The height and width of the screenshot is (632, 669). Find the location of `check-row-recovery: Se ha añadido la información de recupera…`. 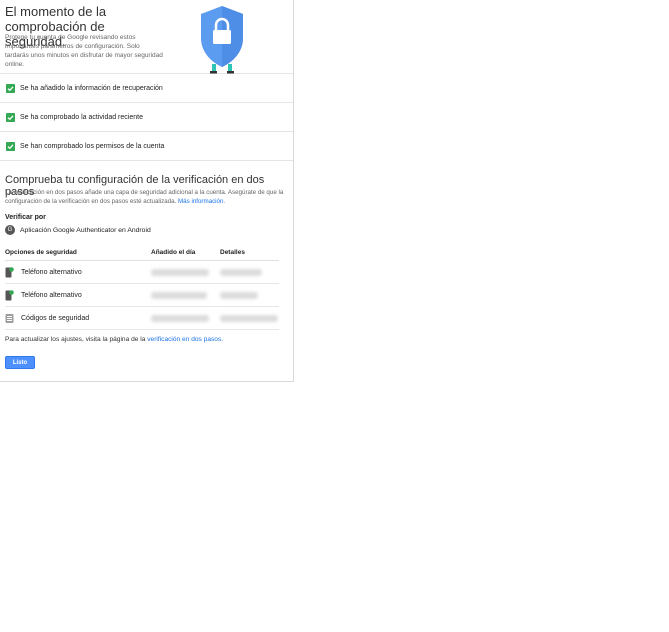

check-row-recovery: Se ha añadido la información de recupera… is located at coordinates (146, 88).